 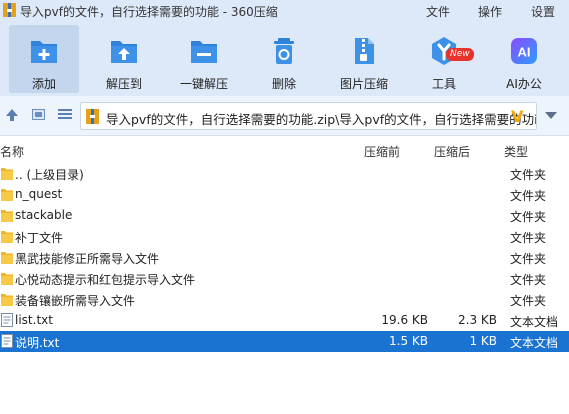 What do you see at coordinates (382, 151) in the screenshot?
I see `column-size-header: 压缩前` at bounding box center [382, 151].